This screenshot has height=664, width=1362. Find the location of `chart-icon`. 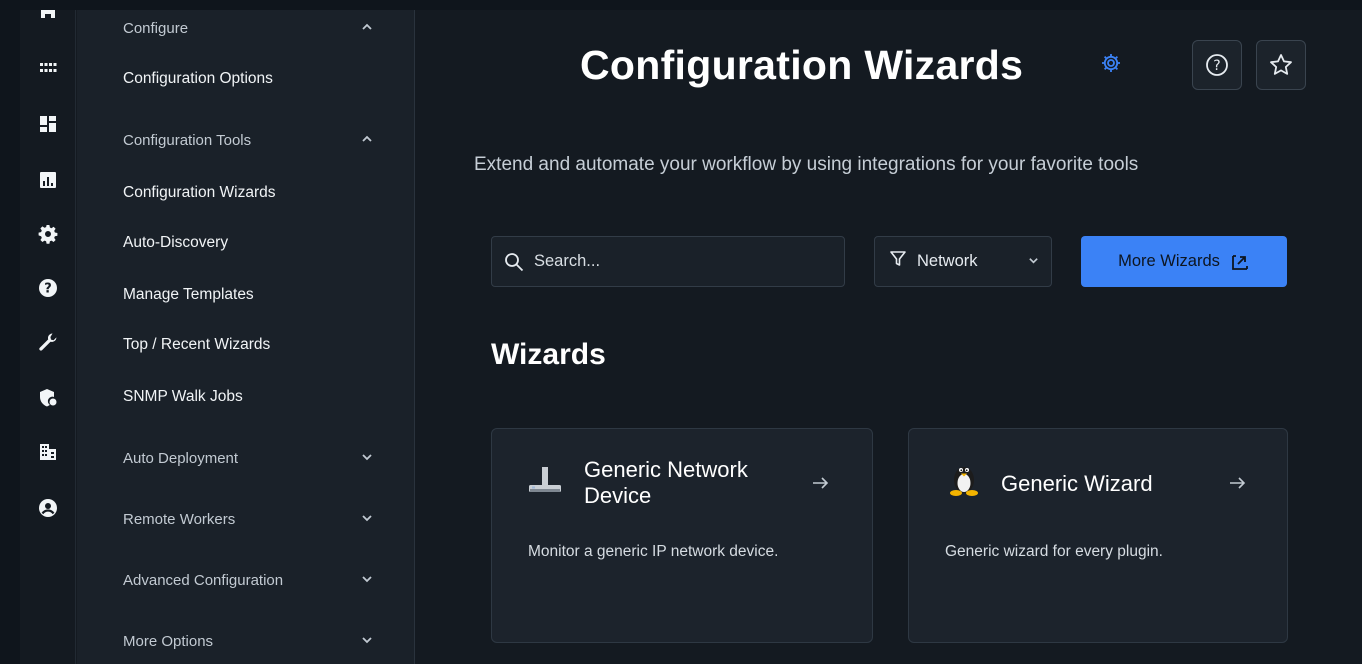

chart-icon is located at coordinates (48, 180).